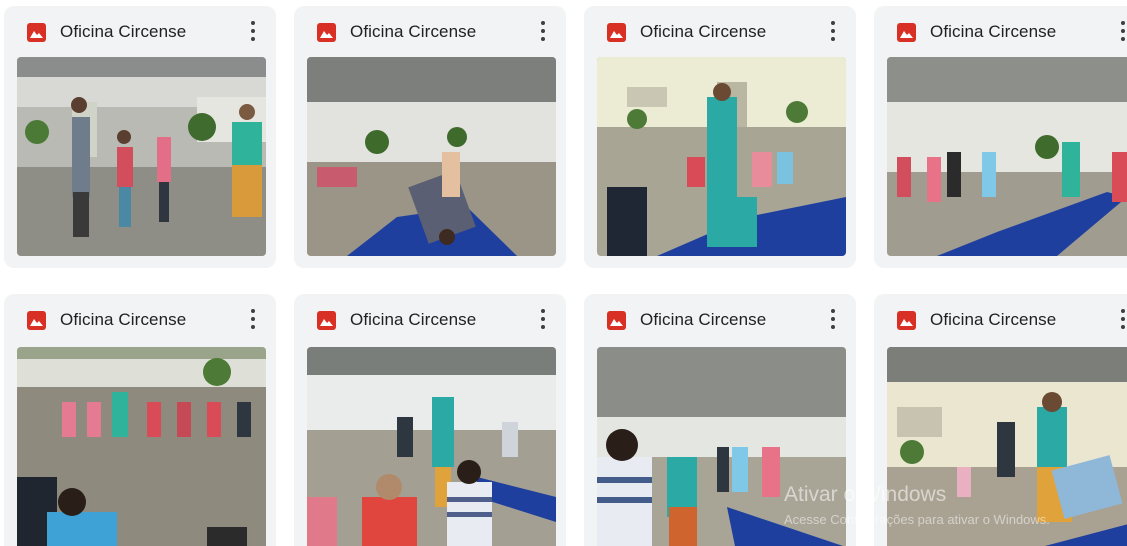 This screenshot has width=1127, height=546. What do you see at coordinates (865, 494) in the screenshot?
I see `activation-watermark-title: Ativar o Windows` at bounding box center [865, 494].